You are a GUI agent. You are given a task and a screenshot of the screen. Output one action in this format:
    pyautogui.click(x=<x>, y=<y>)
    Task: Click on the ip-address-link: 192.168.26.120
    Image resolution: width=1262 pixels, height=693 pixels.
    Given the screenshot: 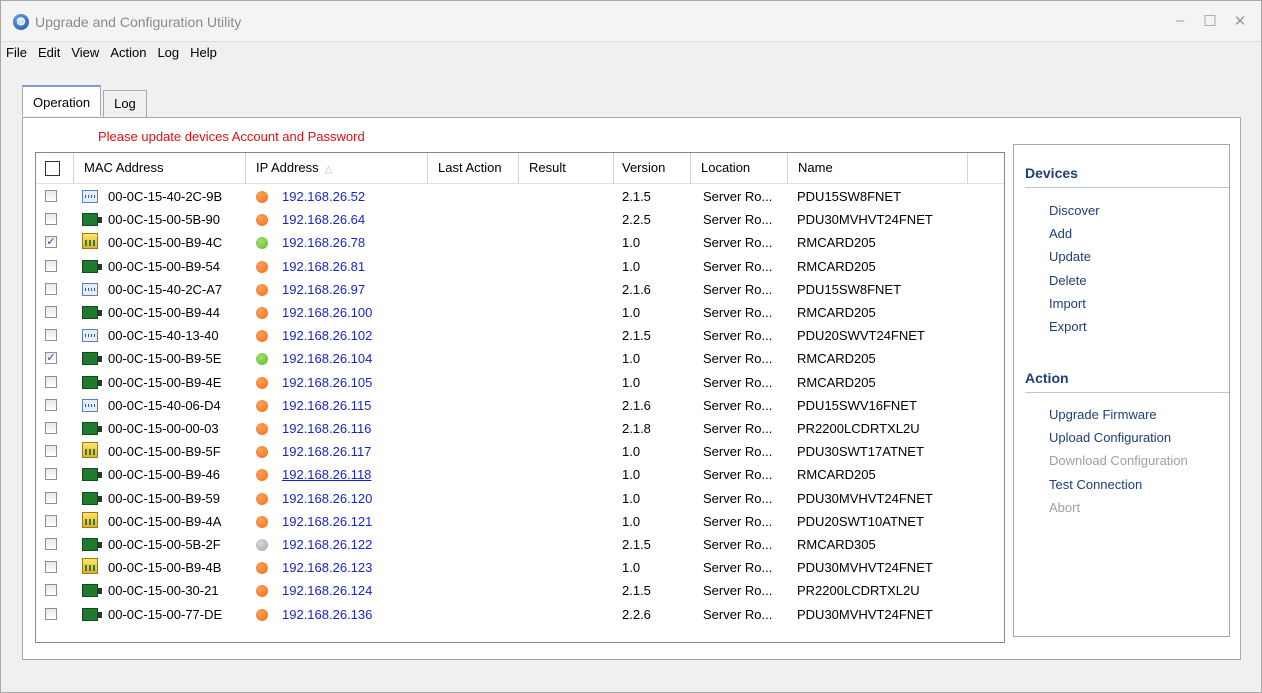 What is the action you would take?
    pyautogui.click(x=327, y=498)
    